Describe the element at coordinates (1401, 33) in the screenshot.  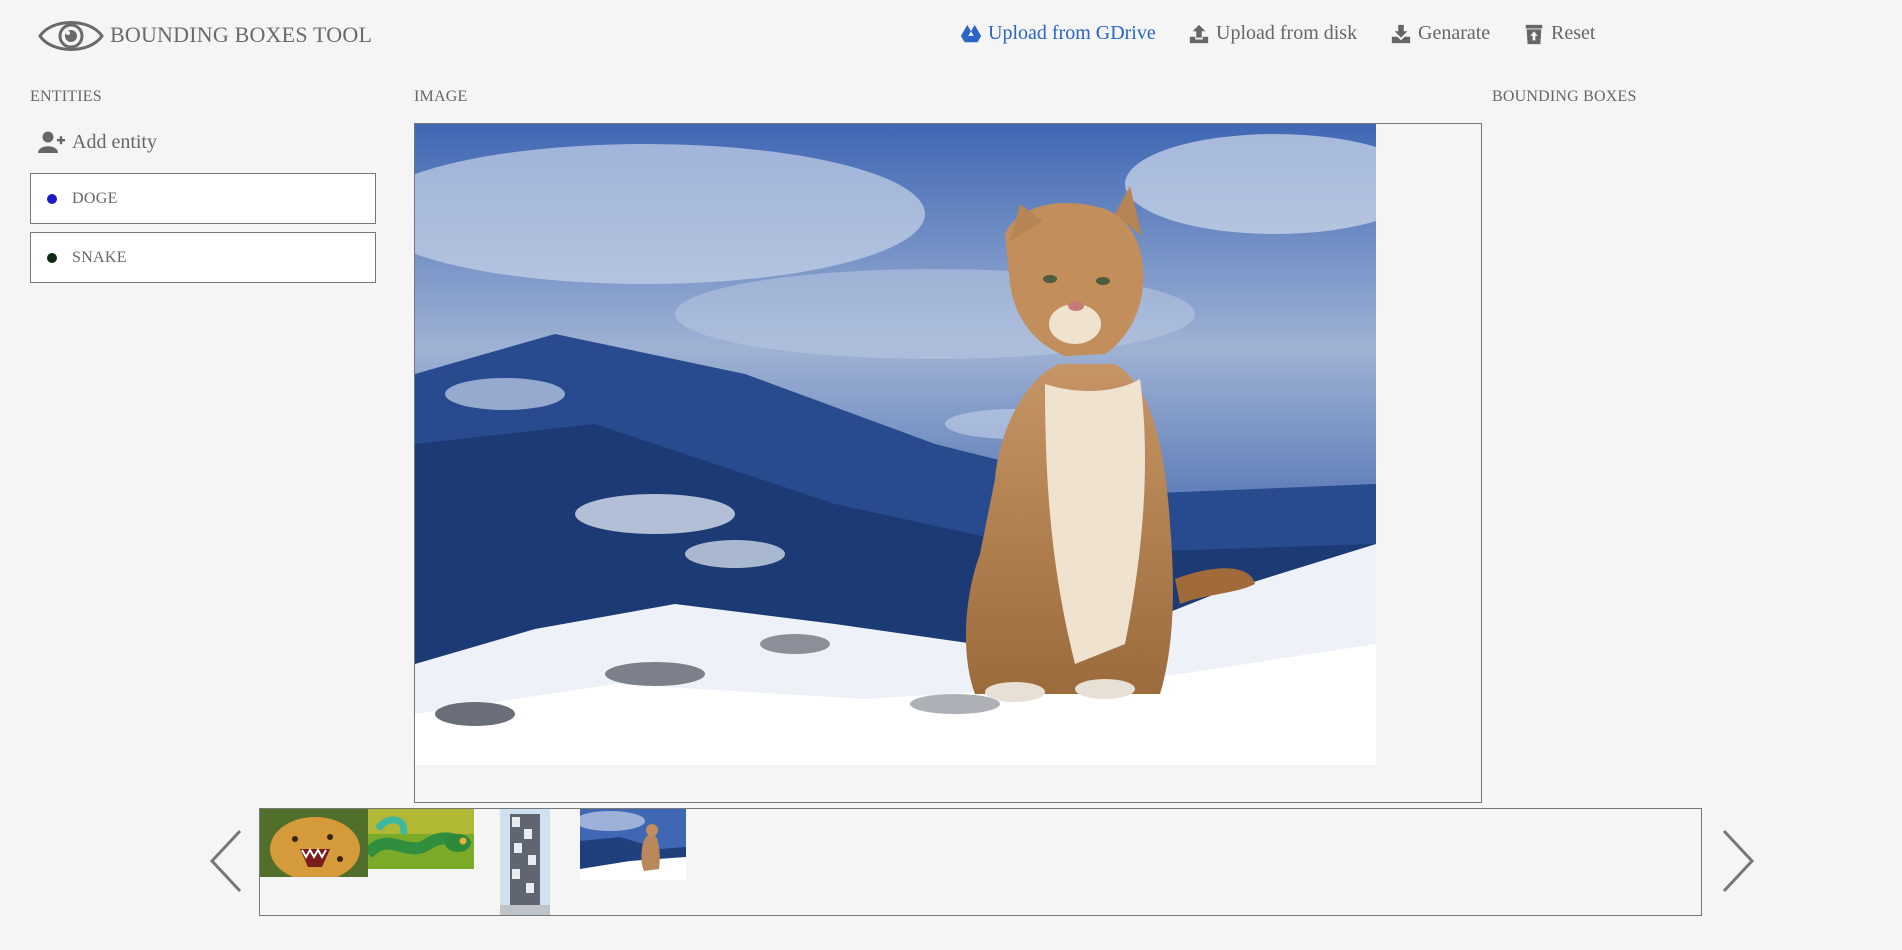
I see `download-icon` at that location.